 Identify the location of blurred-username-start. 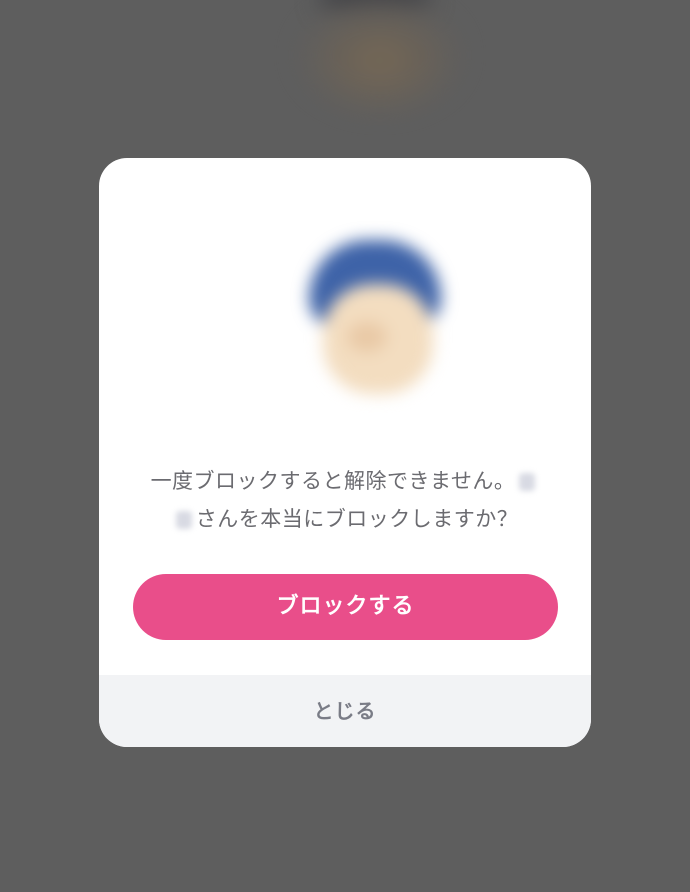
(527, 482).